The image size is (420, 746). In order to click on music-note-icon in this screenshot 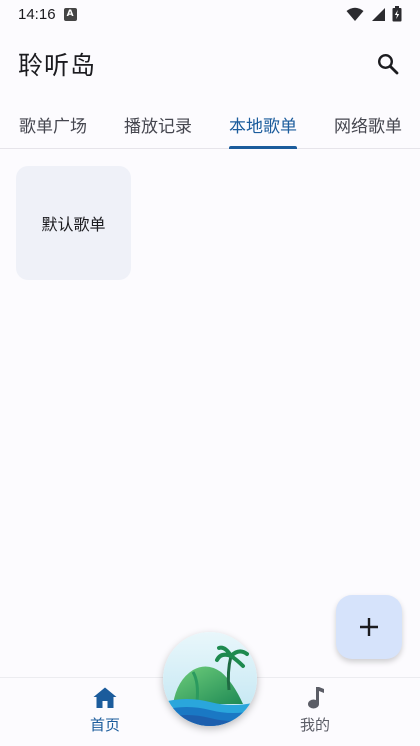, I will do `click(316, 698)`.